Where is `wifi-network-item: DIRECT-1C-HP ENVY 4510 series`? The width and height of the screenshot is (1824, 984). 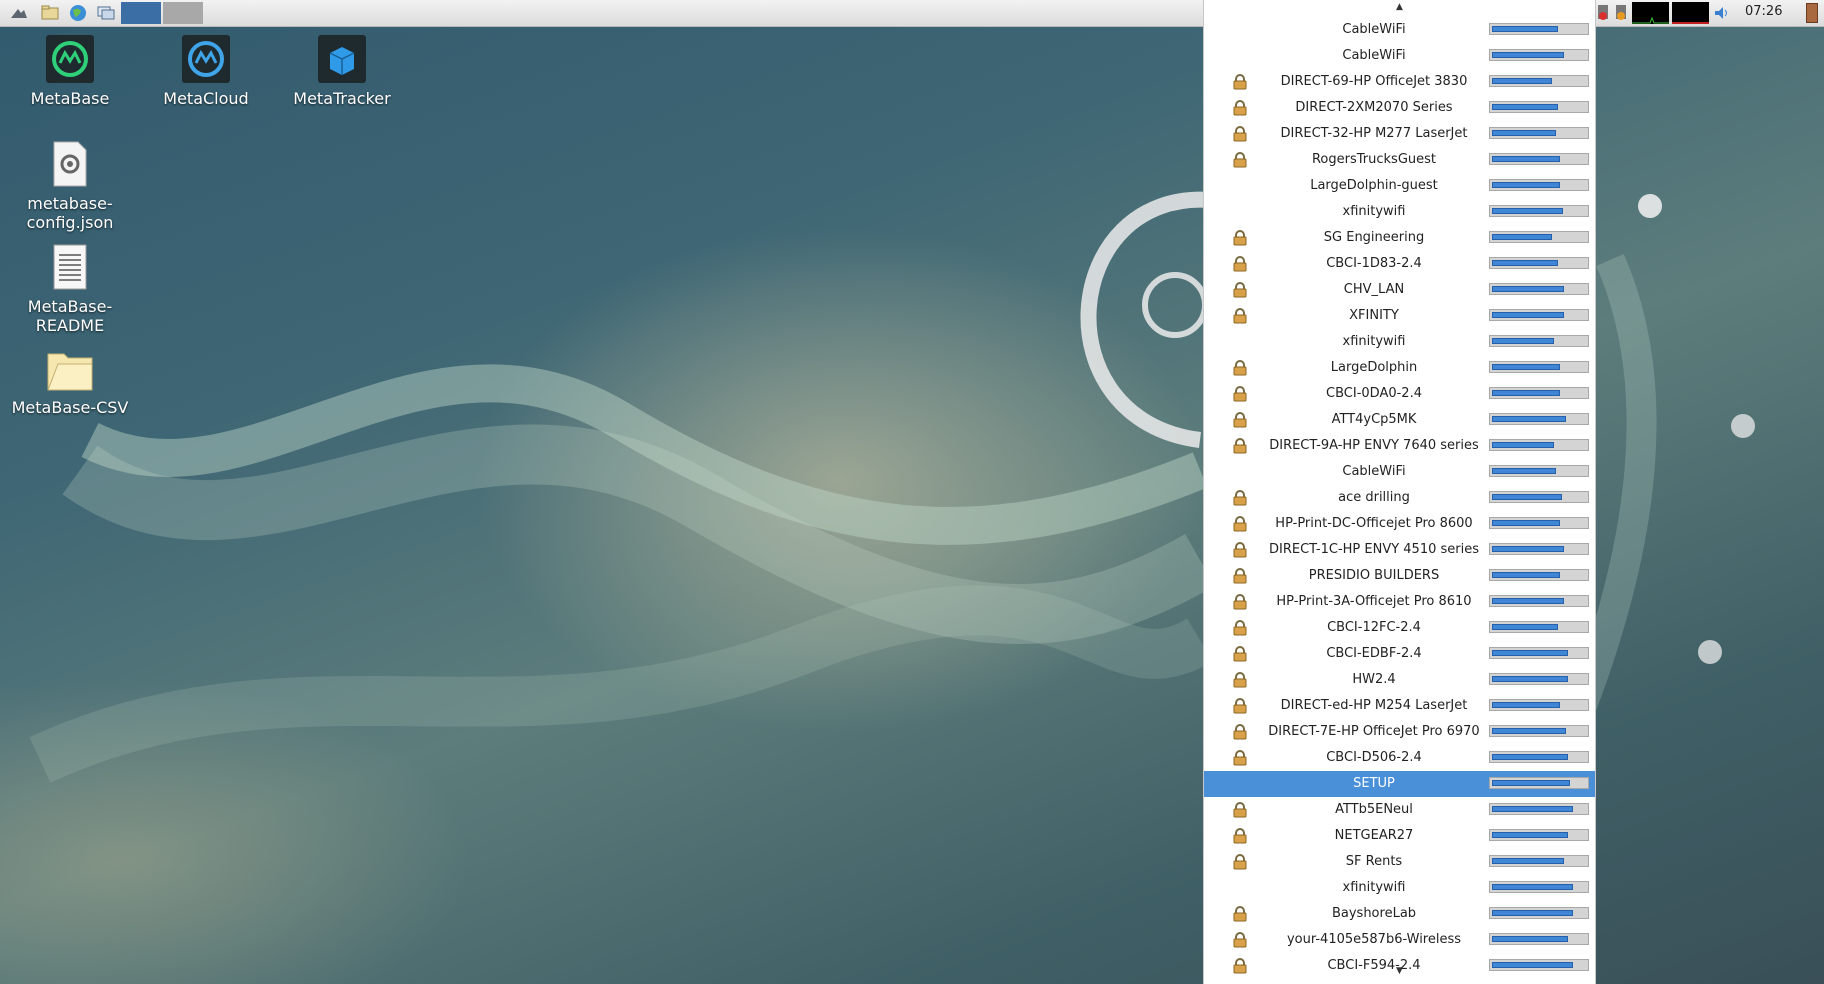
wifi-network-item: DIRECT-1C-HP ENVY 4510 series is located at coordinates (1399, 550).